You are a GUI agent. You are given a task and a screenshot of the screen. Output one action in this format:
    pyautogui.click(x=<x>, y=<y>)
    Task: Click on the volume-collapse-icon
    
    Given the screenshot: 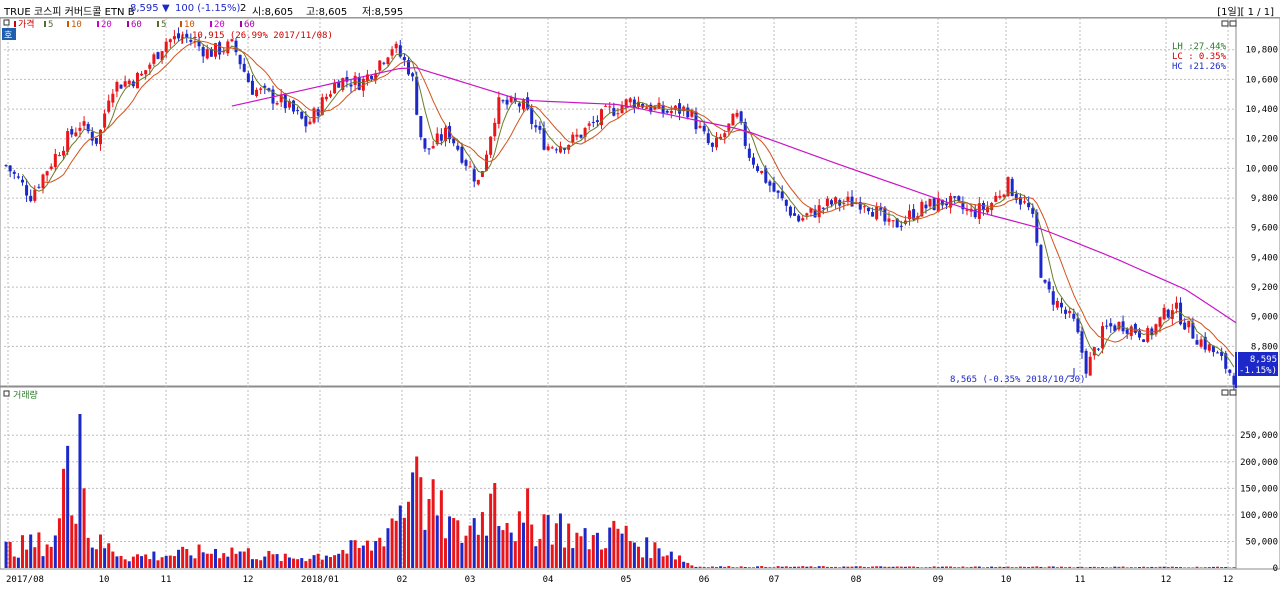 What is the action you would take?
    pyautogui.click(x=6, y=393)
    